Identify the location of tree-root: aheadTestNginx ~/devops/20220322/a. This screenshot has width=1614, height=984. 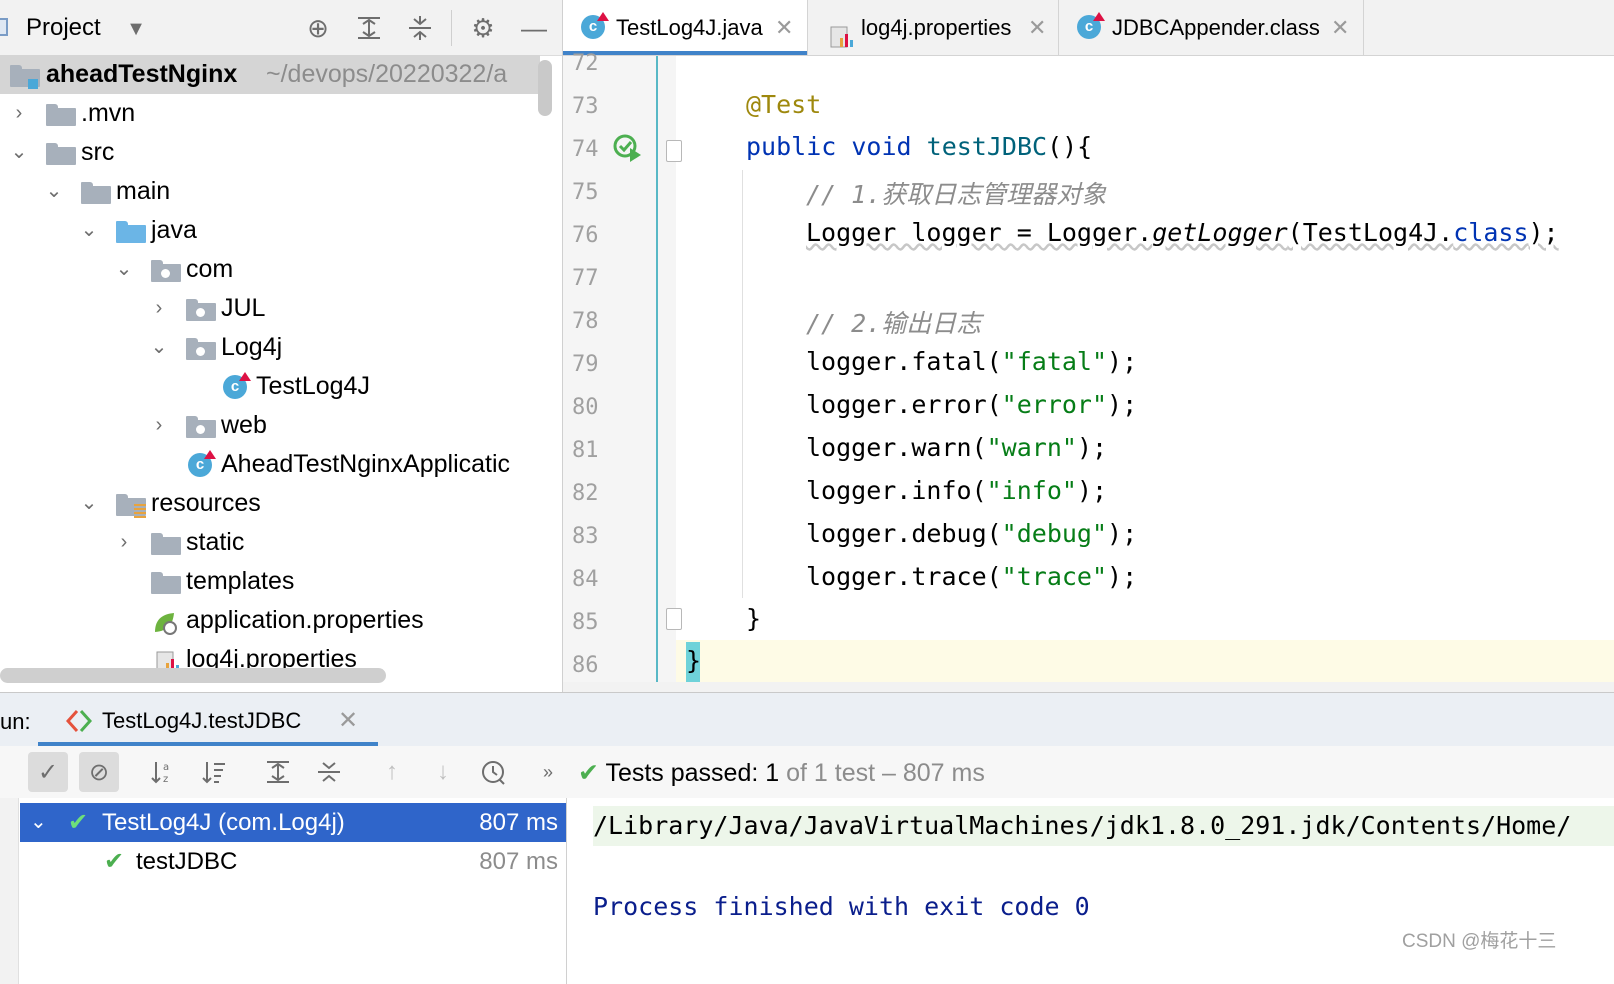
(270, 74).